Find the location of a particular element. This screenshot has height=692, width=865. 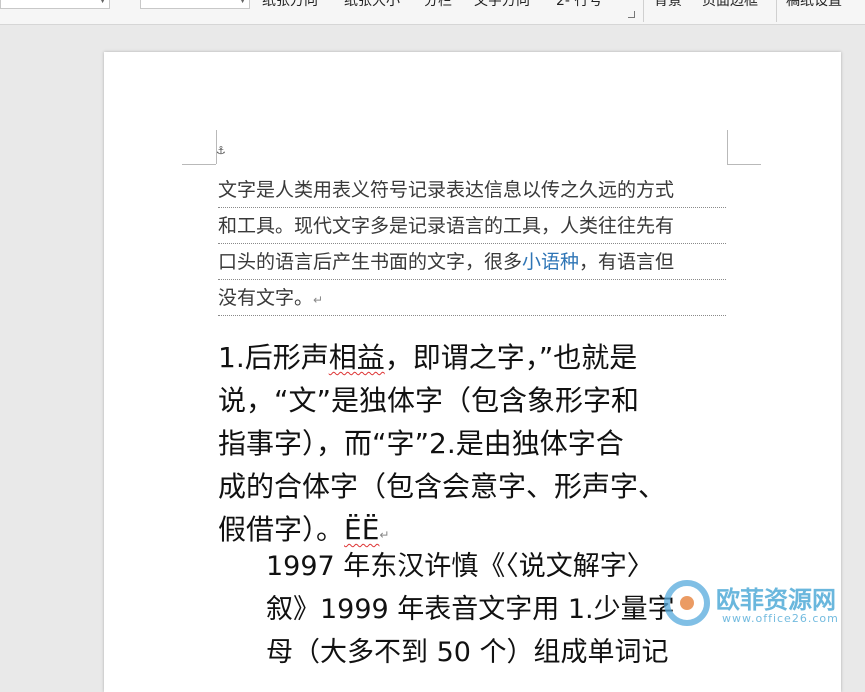

text-span: 1.后形声 is located at coordinates (273, 357).